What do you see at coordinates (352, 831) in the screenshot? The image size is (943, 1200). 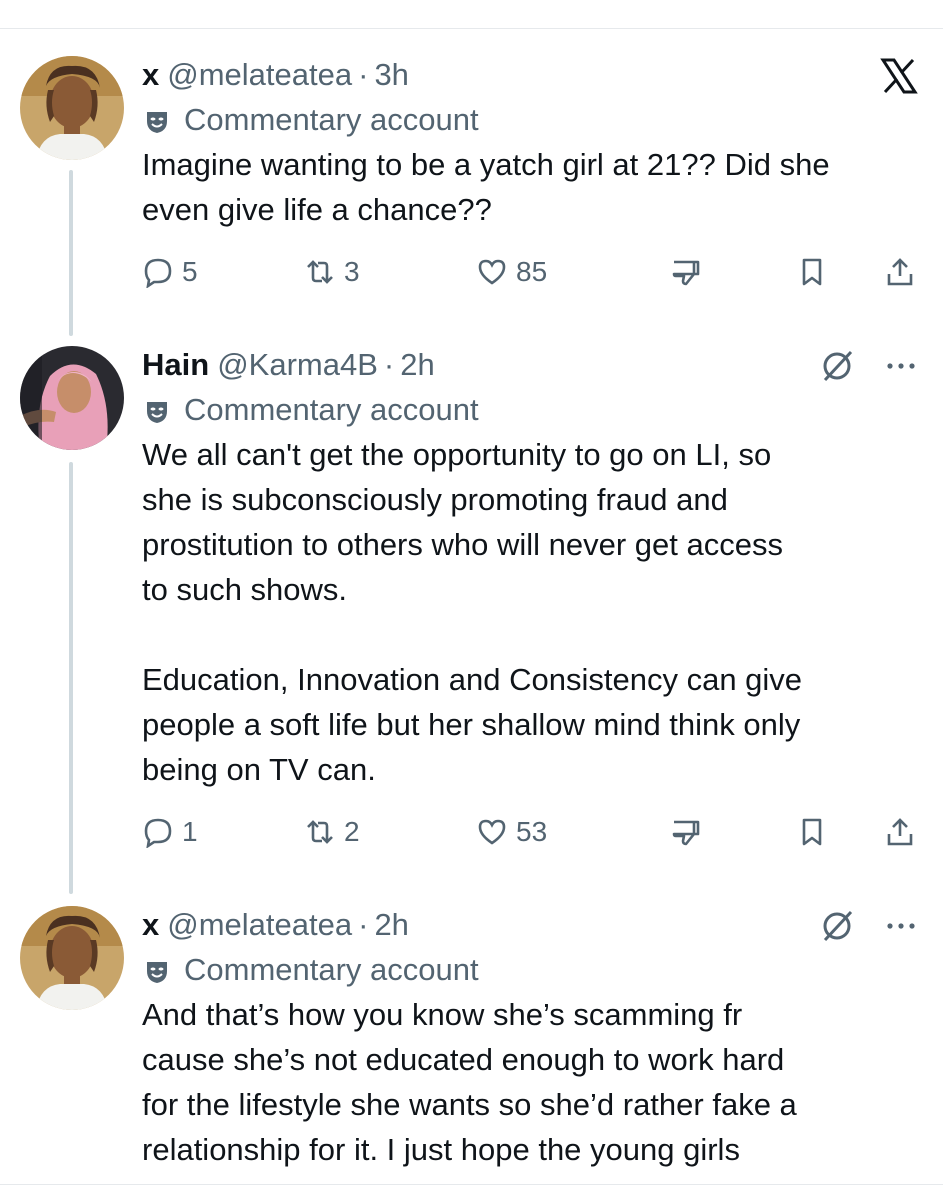 I see `repost-count: 2` at bounding box center [352, 831].